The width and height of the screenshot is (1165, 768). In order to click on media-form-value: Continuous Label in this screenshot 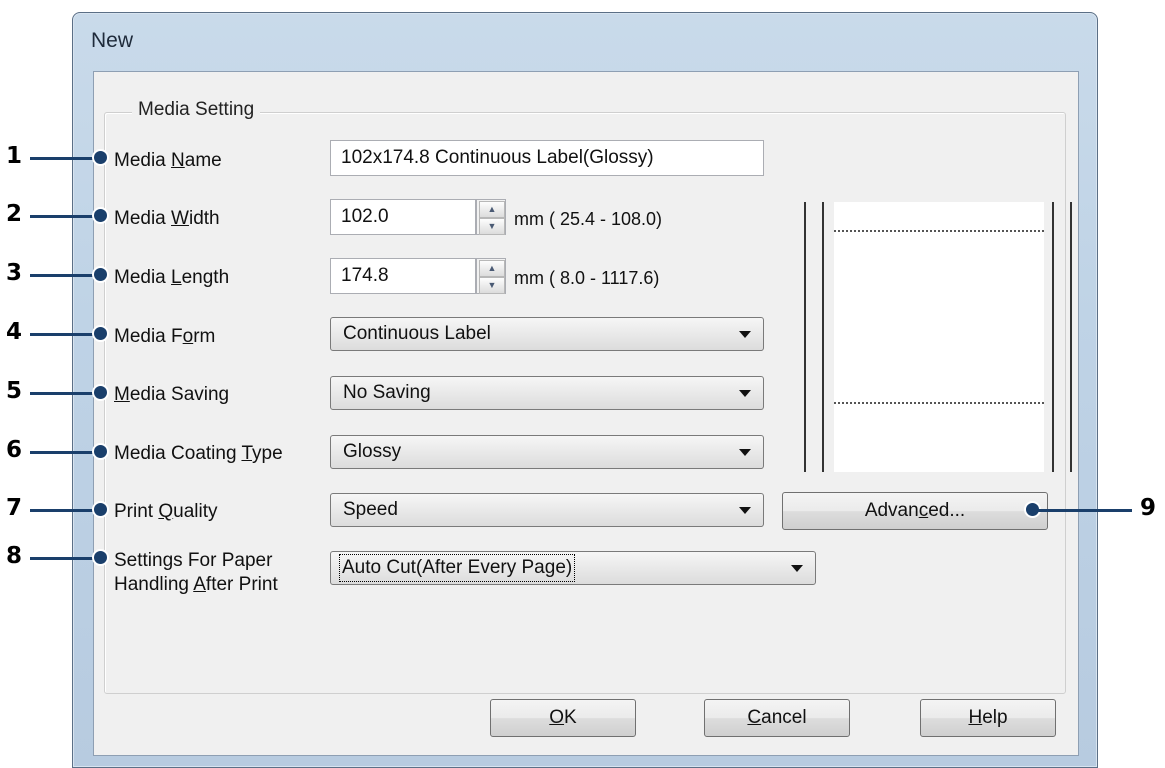, I will do `click(417, 333)`.